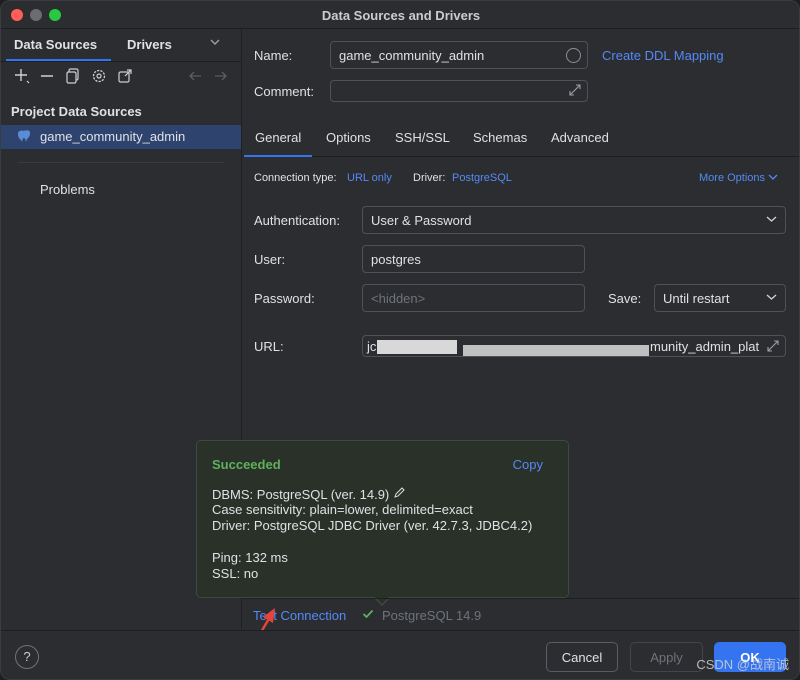 This screenshot has height=680, width=800. What do you see at coordinates (270, 259) in the screenshot?
I see `user-label: User:` at bounding box center [270, 259].